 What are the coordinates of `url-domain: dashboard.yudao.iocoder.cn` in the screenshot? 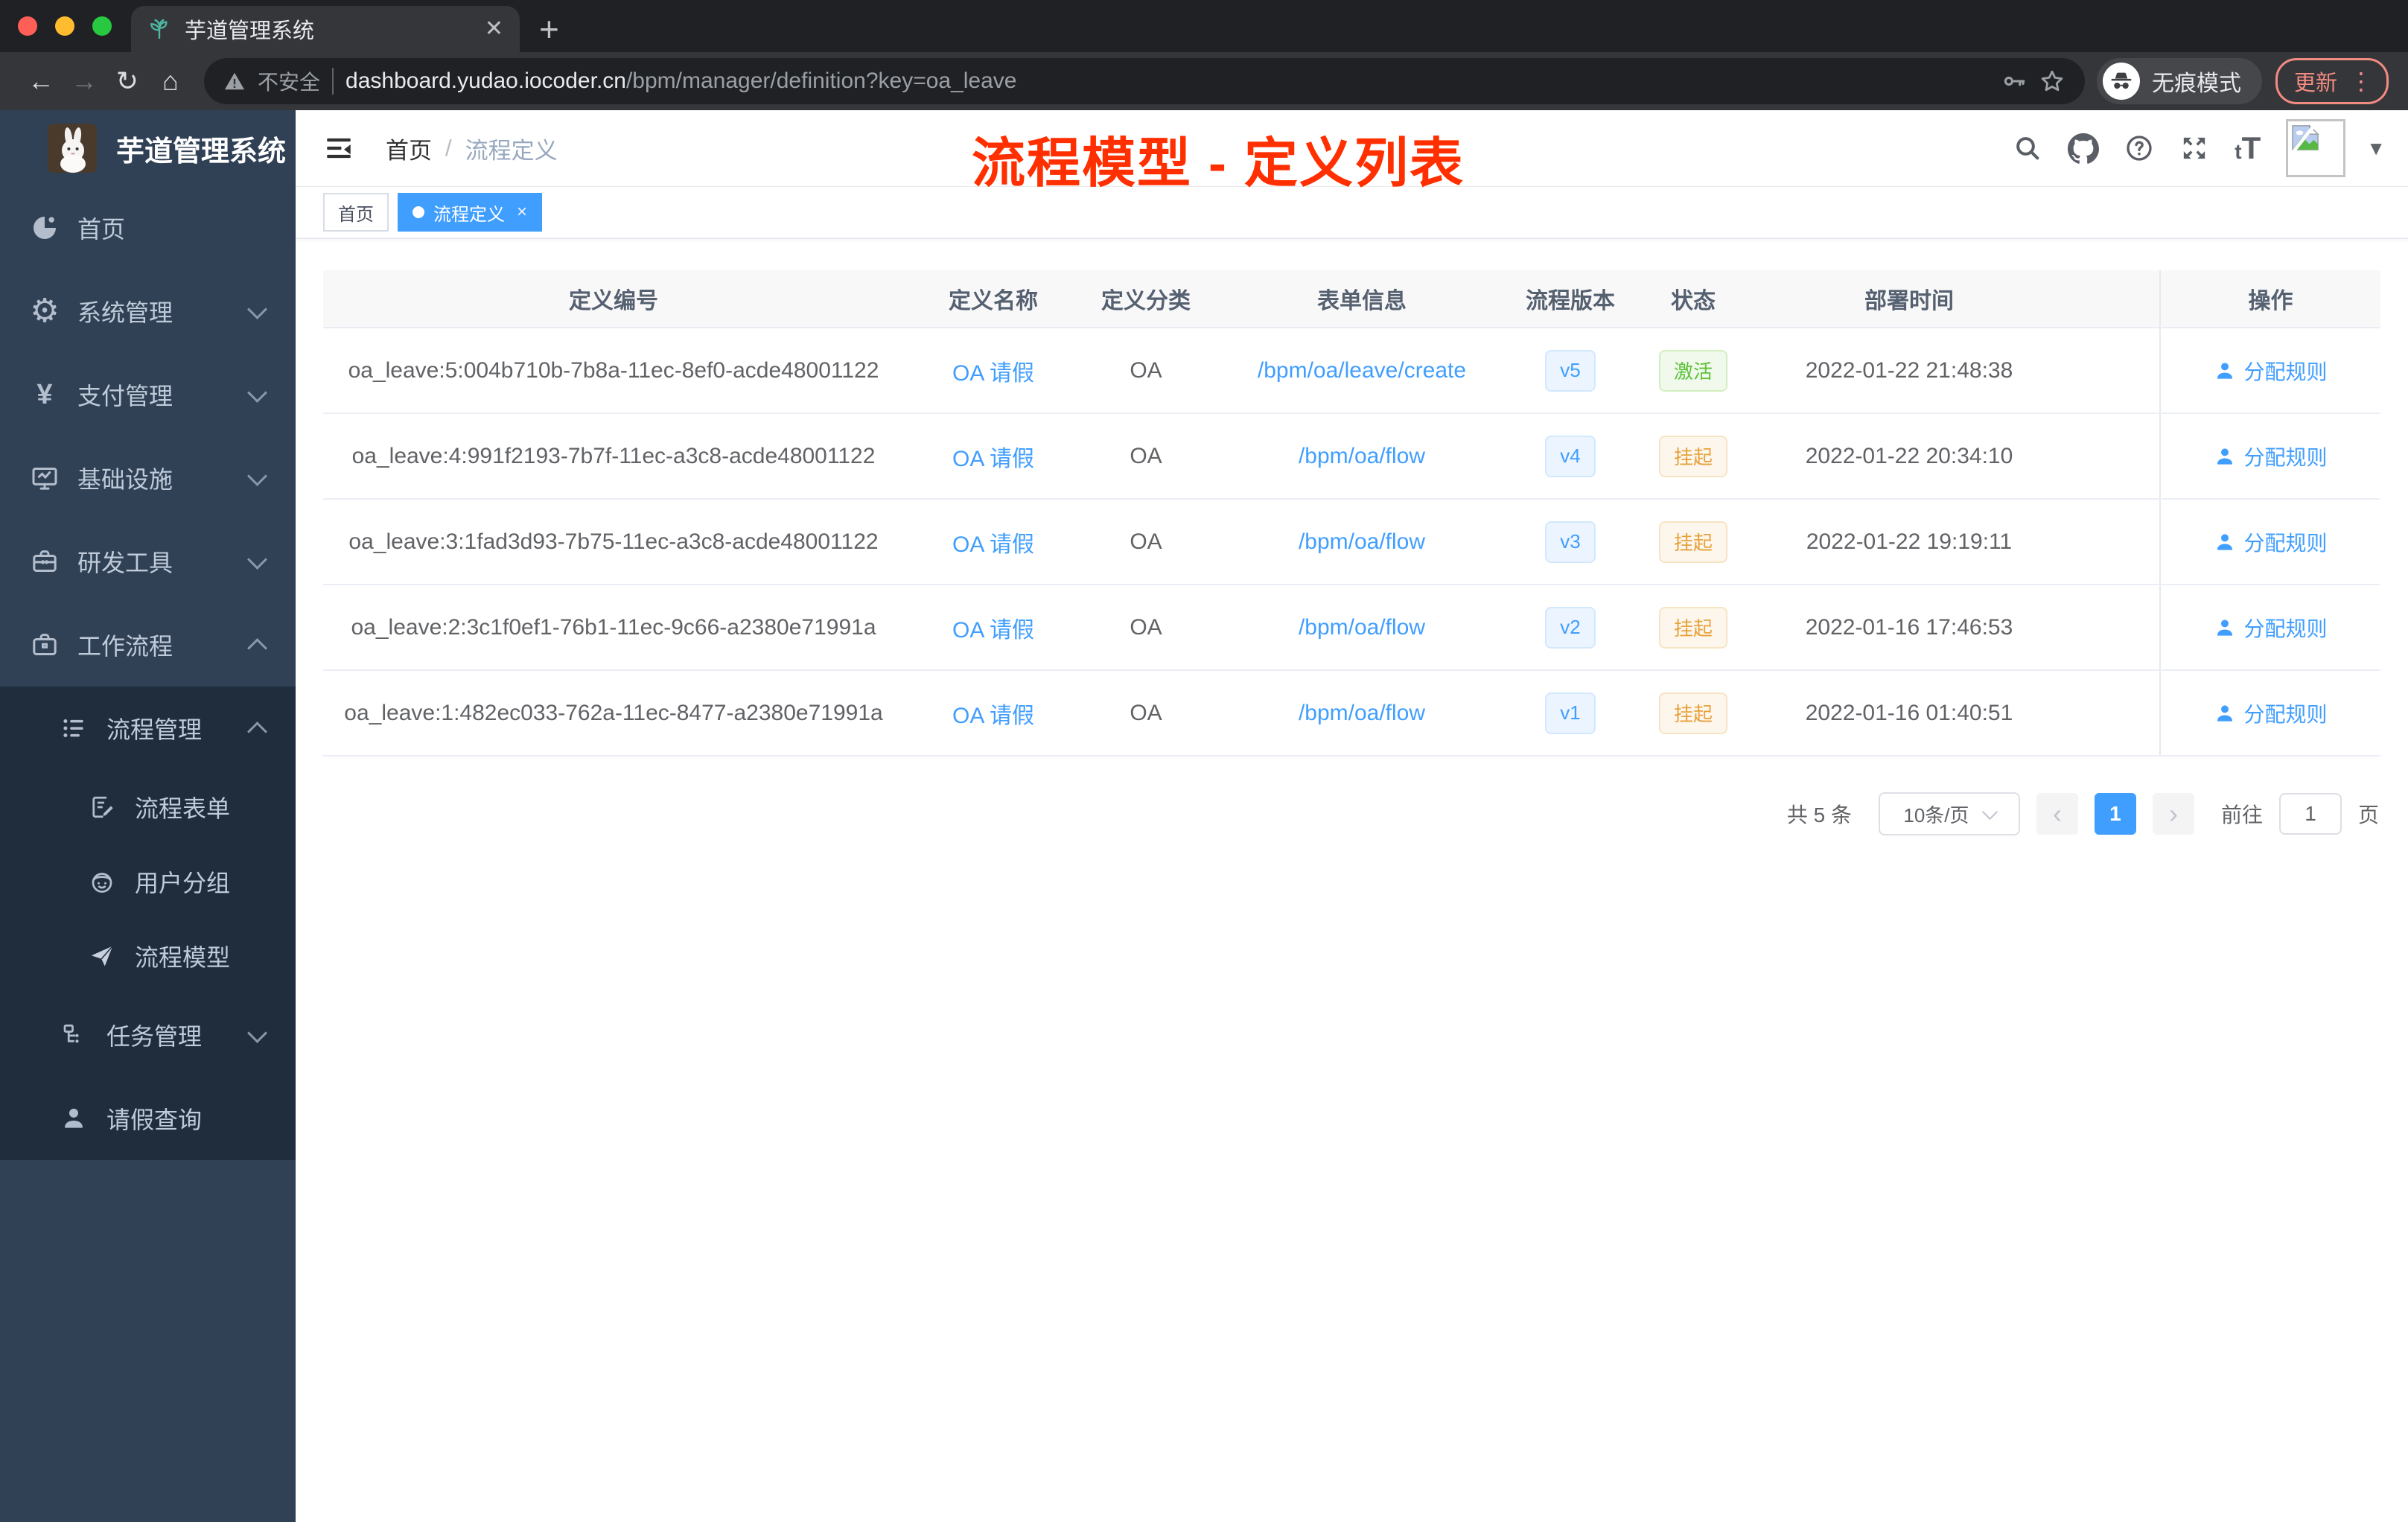 It's located at (485, 81).